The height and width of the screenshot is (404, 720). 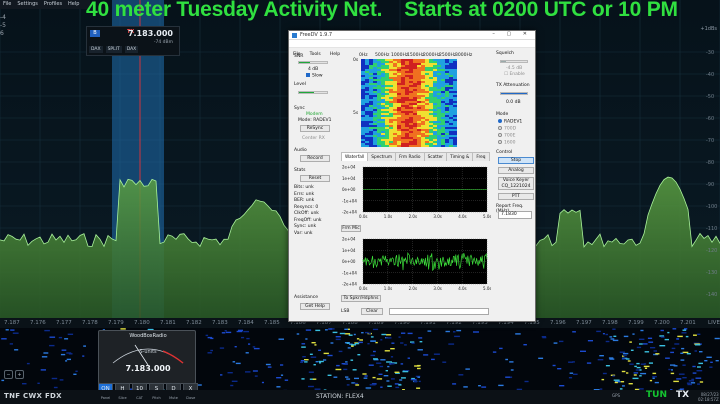 I want to click on tab-spectrum: Spectrum, so click(x=382, y=156).